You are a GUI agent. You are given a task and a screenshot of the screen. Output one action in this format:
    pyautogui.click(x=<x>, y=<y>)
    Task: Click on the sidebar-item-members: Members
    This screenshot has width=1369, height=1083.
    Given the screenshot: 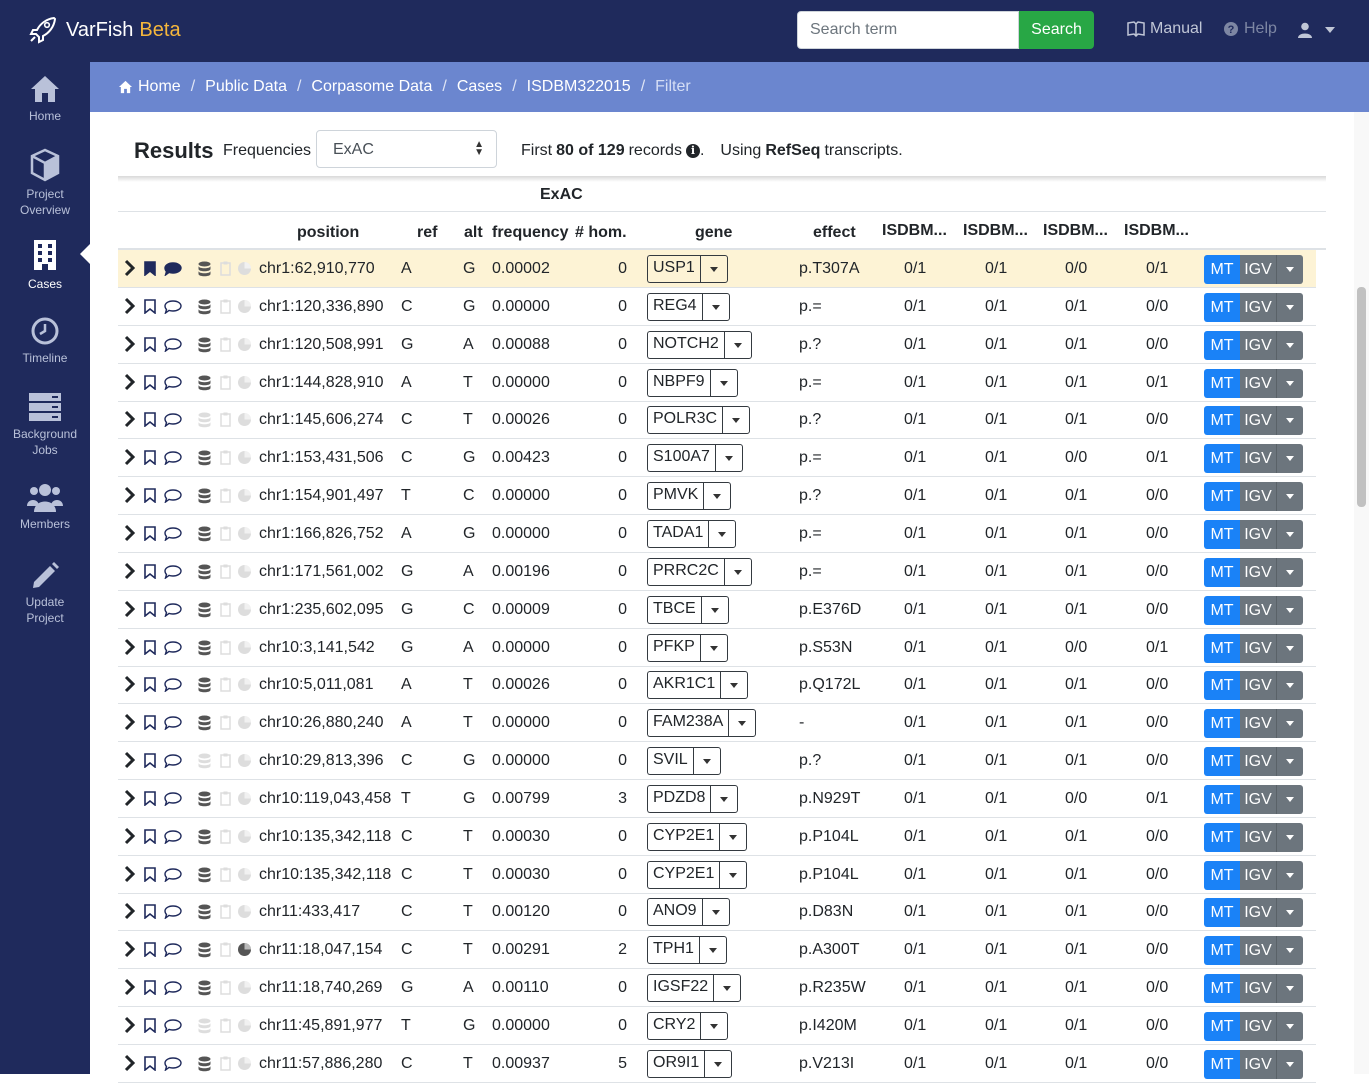 What is the action you would take?
    pyautogui.click(x=45, y=507)
    